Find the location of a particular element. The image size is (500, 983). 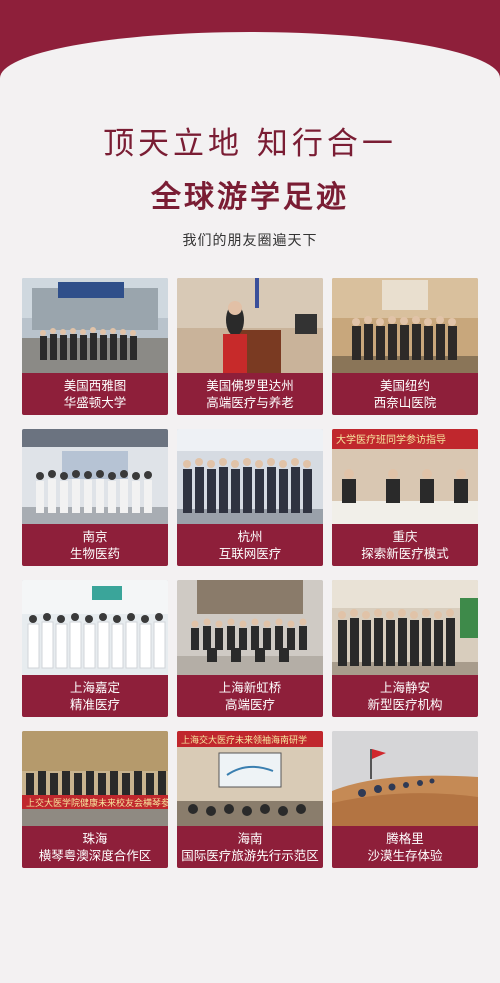

card-topic: 国际医疗旅游先行示范区 is located at coordinates (250, 855).